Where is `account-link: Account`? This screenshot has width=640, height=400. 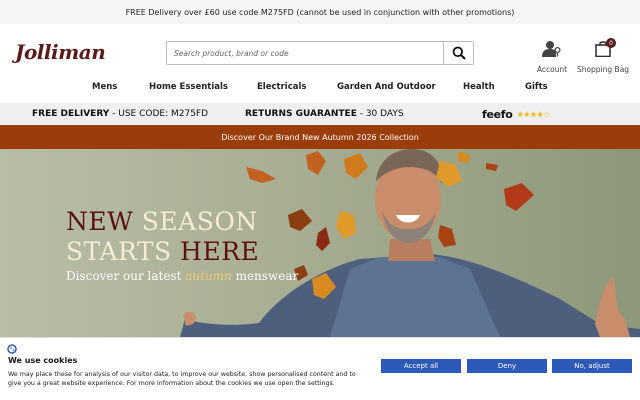 account-link: Account is located at coordinates (552, 57).